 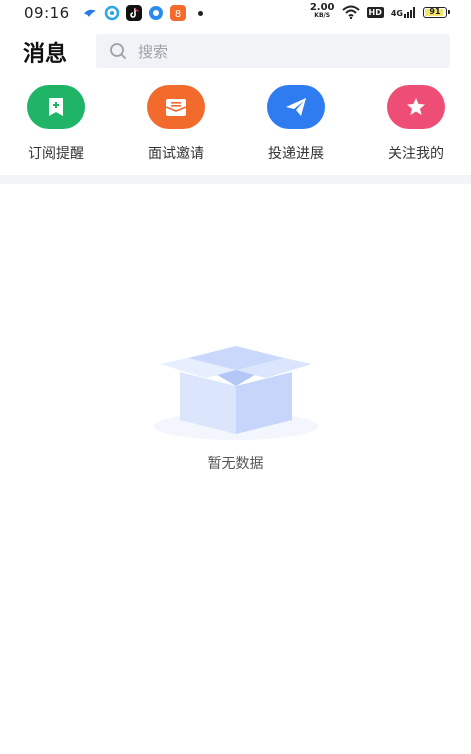 I want to click on browser-app-icon, so click(x=112, y=13).